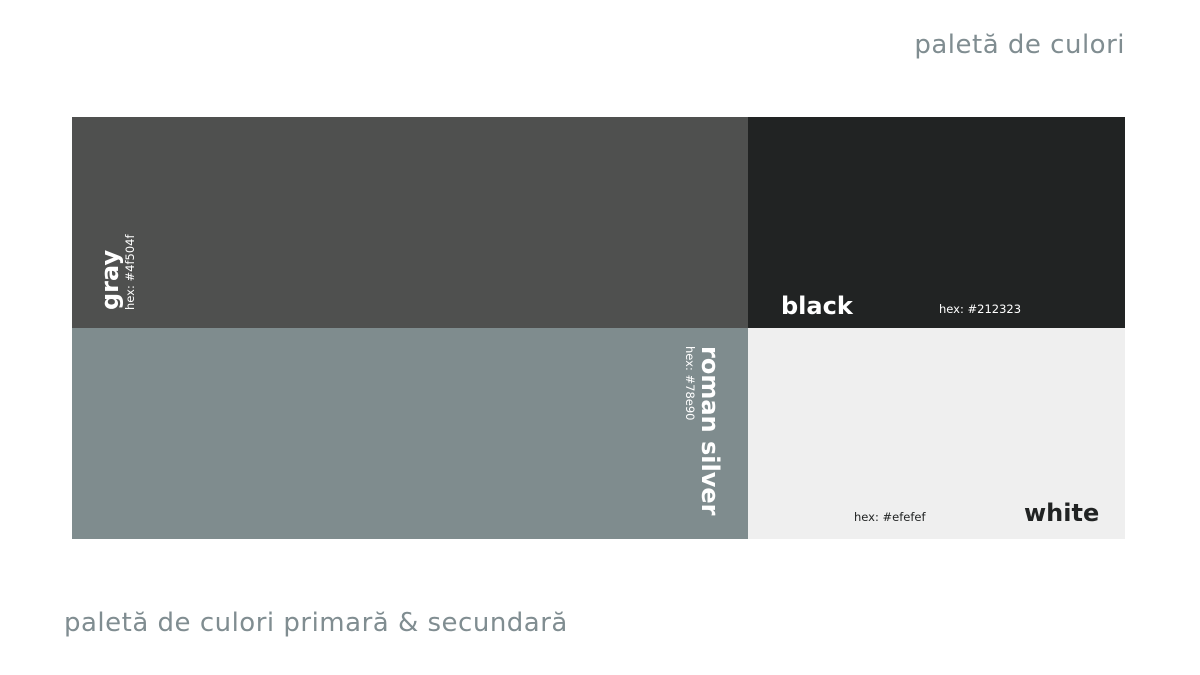 This screenshot has width=1200, height=675. What do you see at coordinates (710, 431) in the screenshot?
I see `roman-silver-name: roman silver` at bounding box center [710, 431].